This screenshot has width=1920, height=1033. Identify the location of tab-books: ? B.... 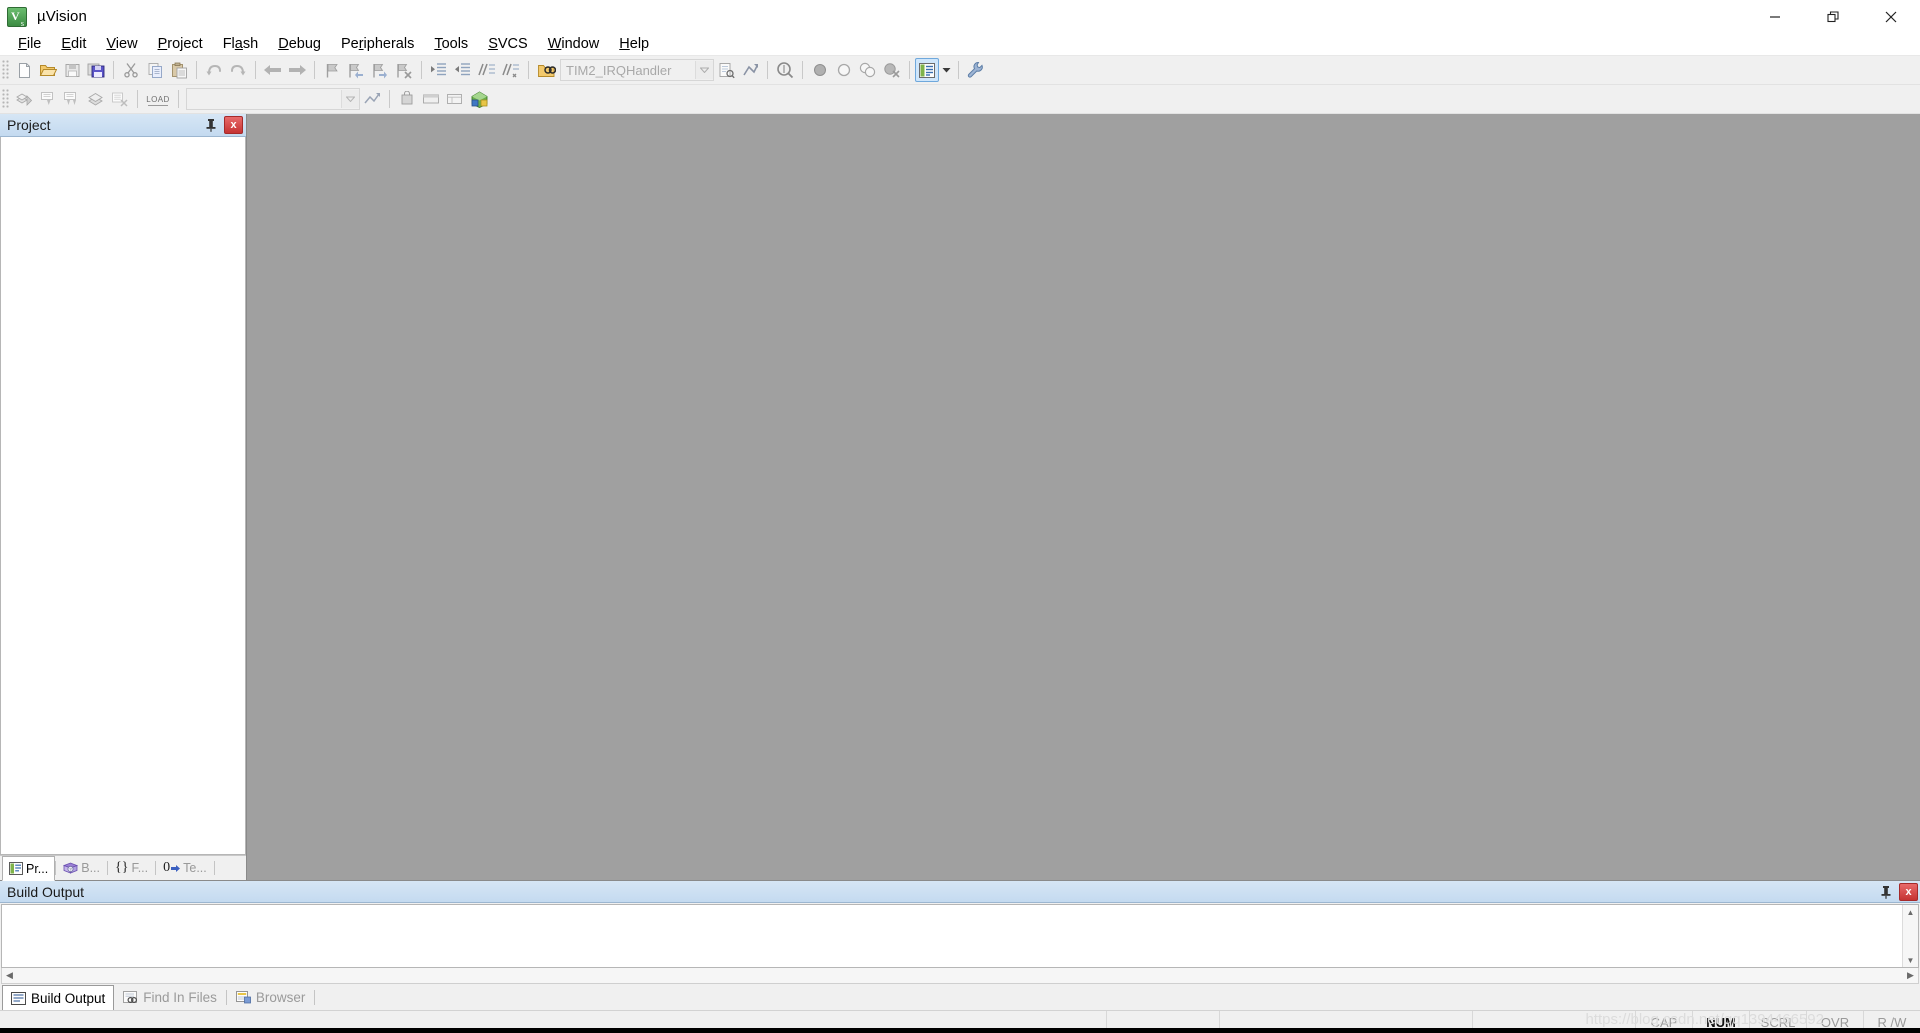
(81, 868).